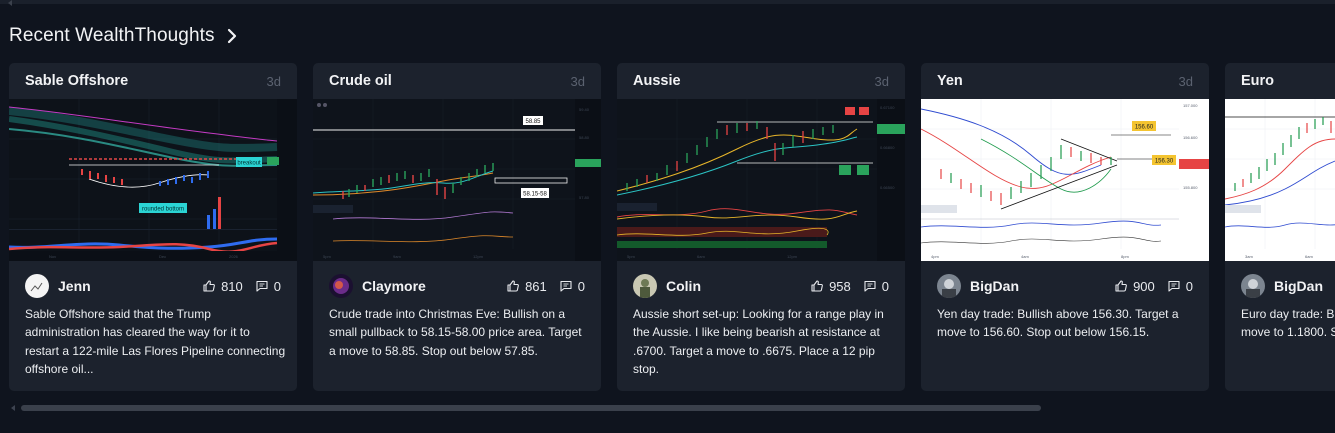  Describe the element at coordinates (761, 81) in the screenshot. I see `card-header: Aussie 3d` at that location.